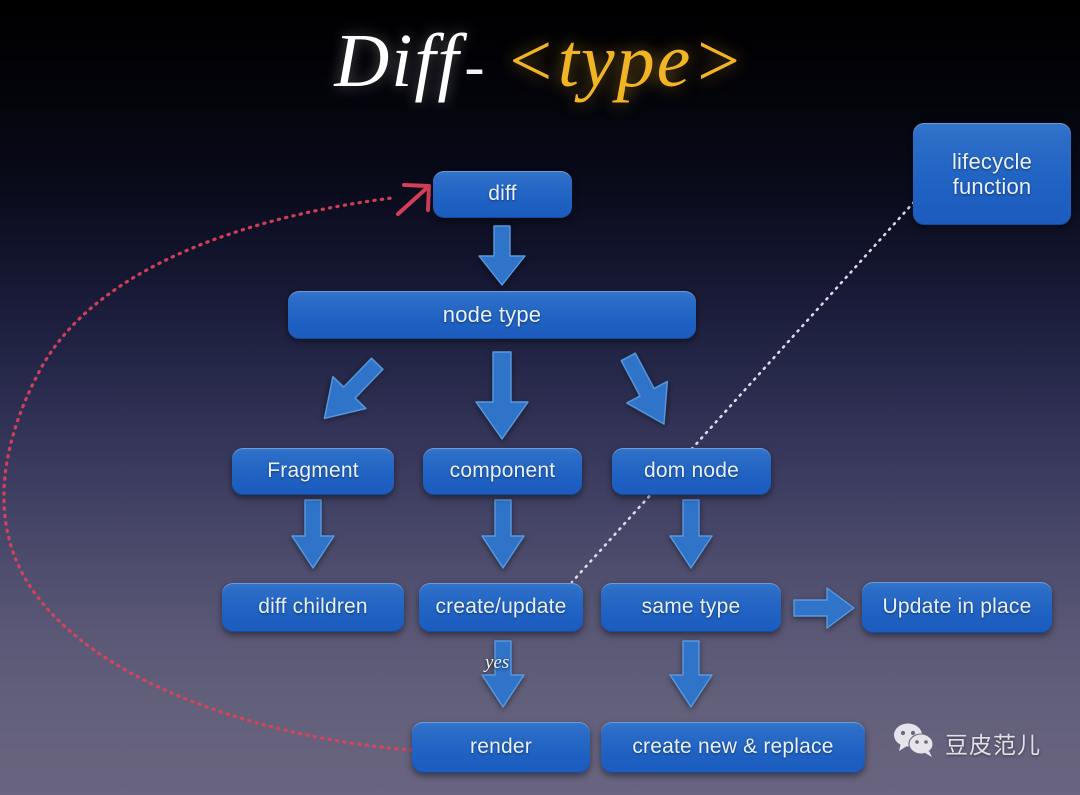 This screenshot has width=1080, height=795. Describe the element at coordinates (313, 607) in the screenshot. I see `node-diff-children: diff children` at that location.